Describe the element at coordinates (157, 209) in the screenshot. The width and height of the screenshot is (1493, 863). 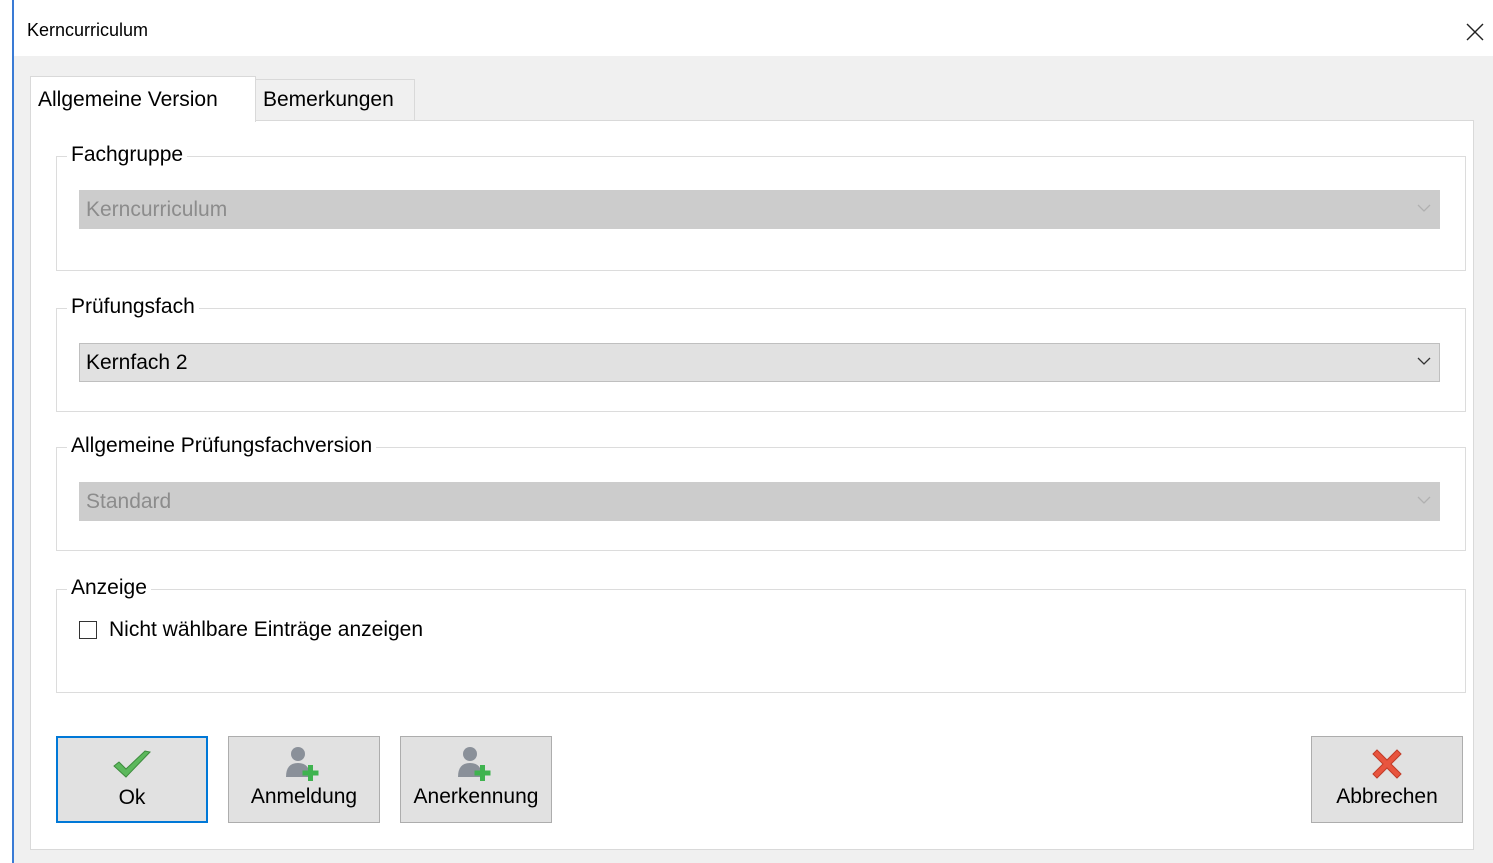
I see `dropdown-value: Kerncurriculum` at that location.